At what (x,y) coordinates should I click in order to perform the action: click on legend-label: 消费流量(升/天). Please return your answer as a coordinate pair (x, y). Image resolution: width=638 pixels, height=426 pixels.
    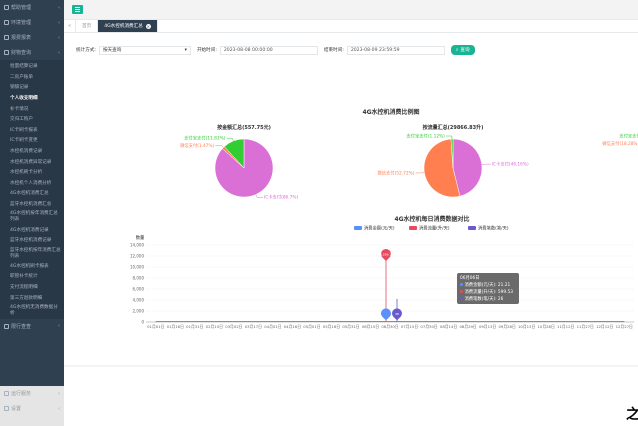
    Looking at the image, I should click on (434, 228).